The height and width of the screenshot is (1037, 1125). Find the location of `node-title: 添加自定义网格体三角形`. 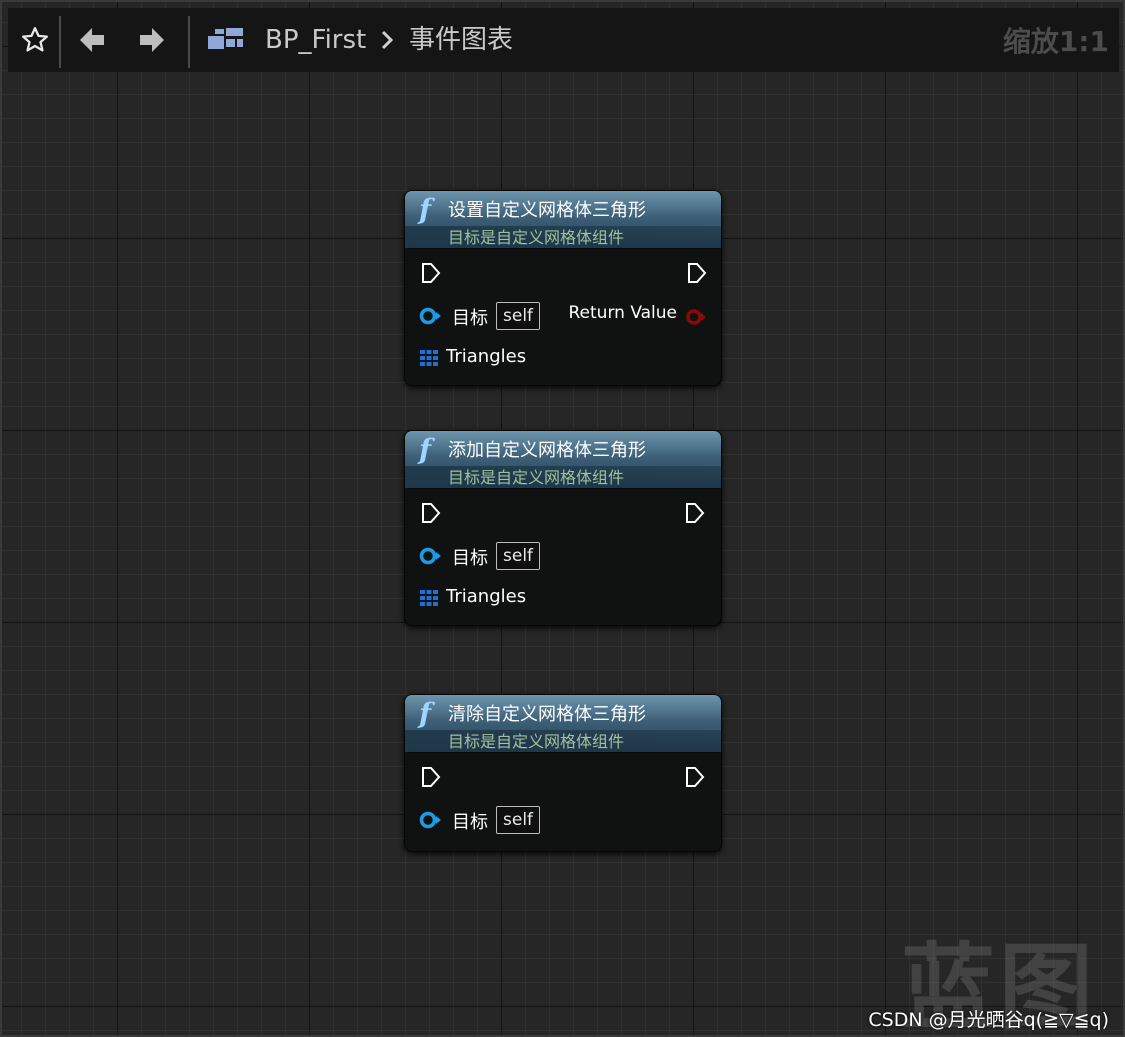

node-title: 添加自定义网格体三角形 is located at coordinates (547, 450).